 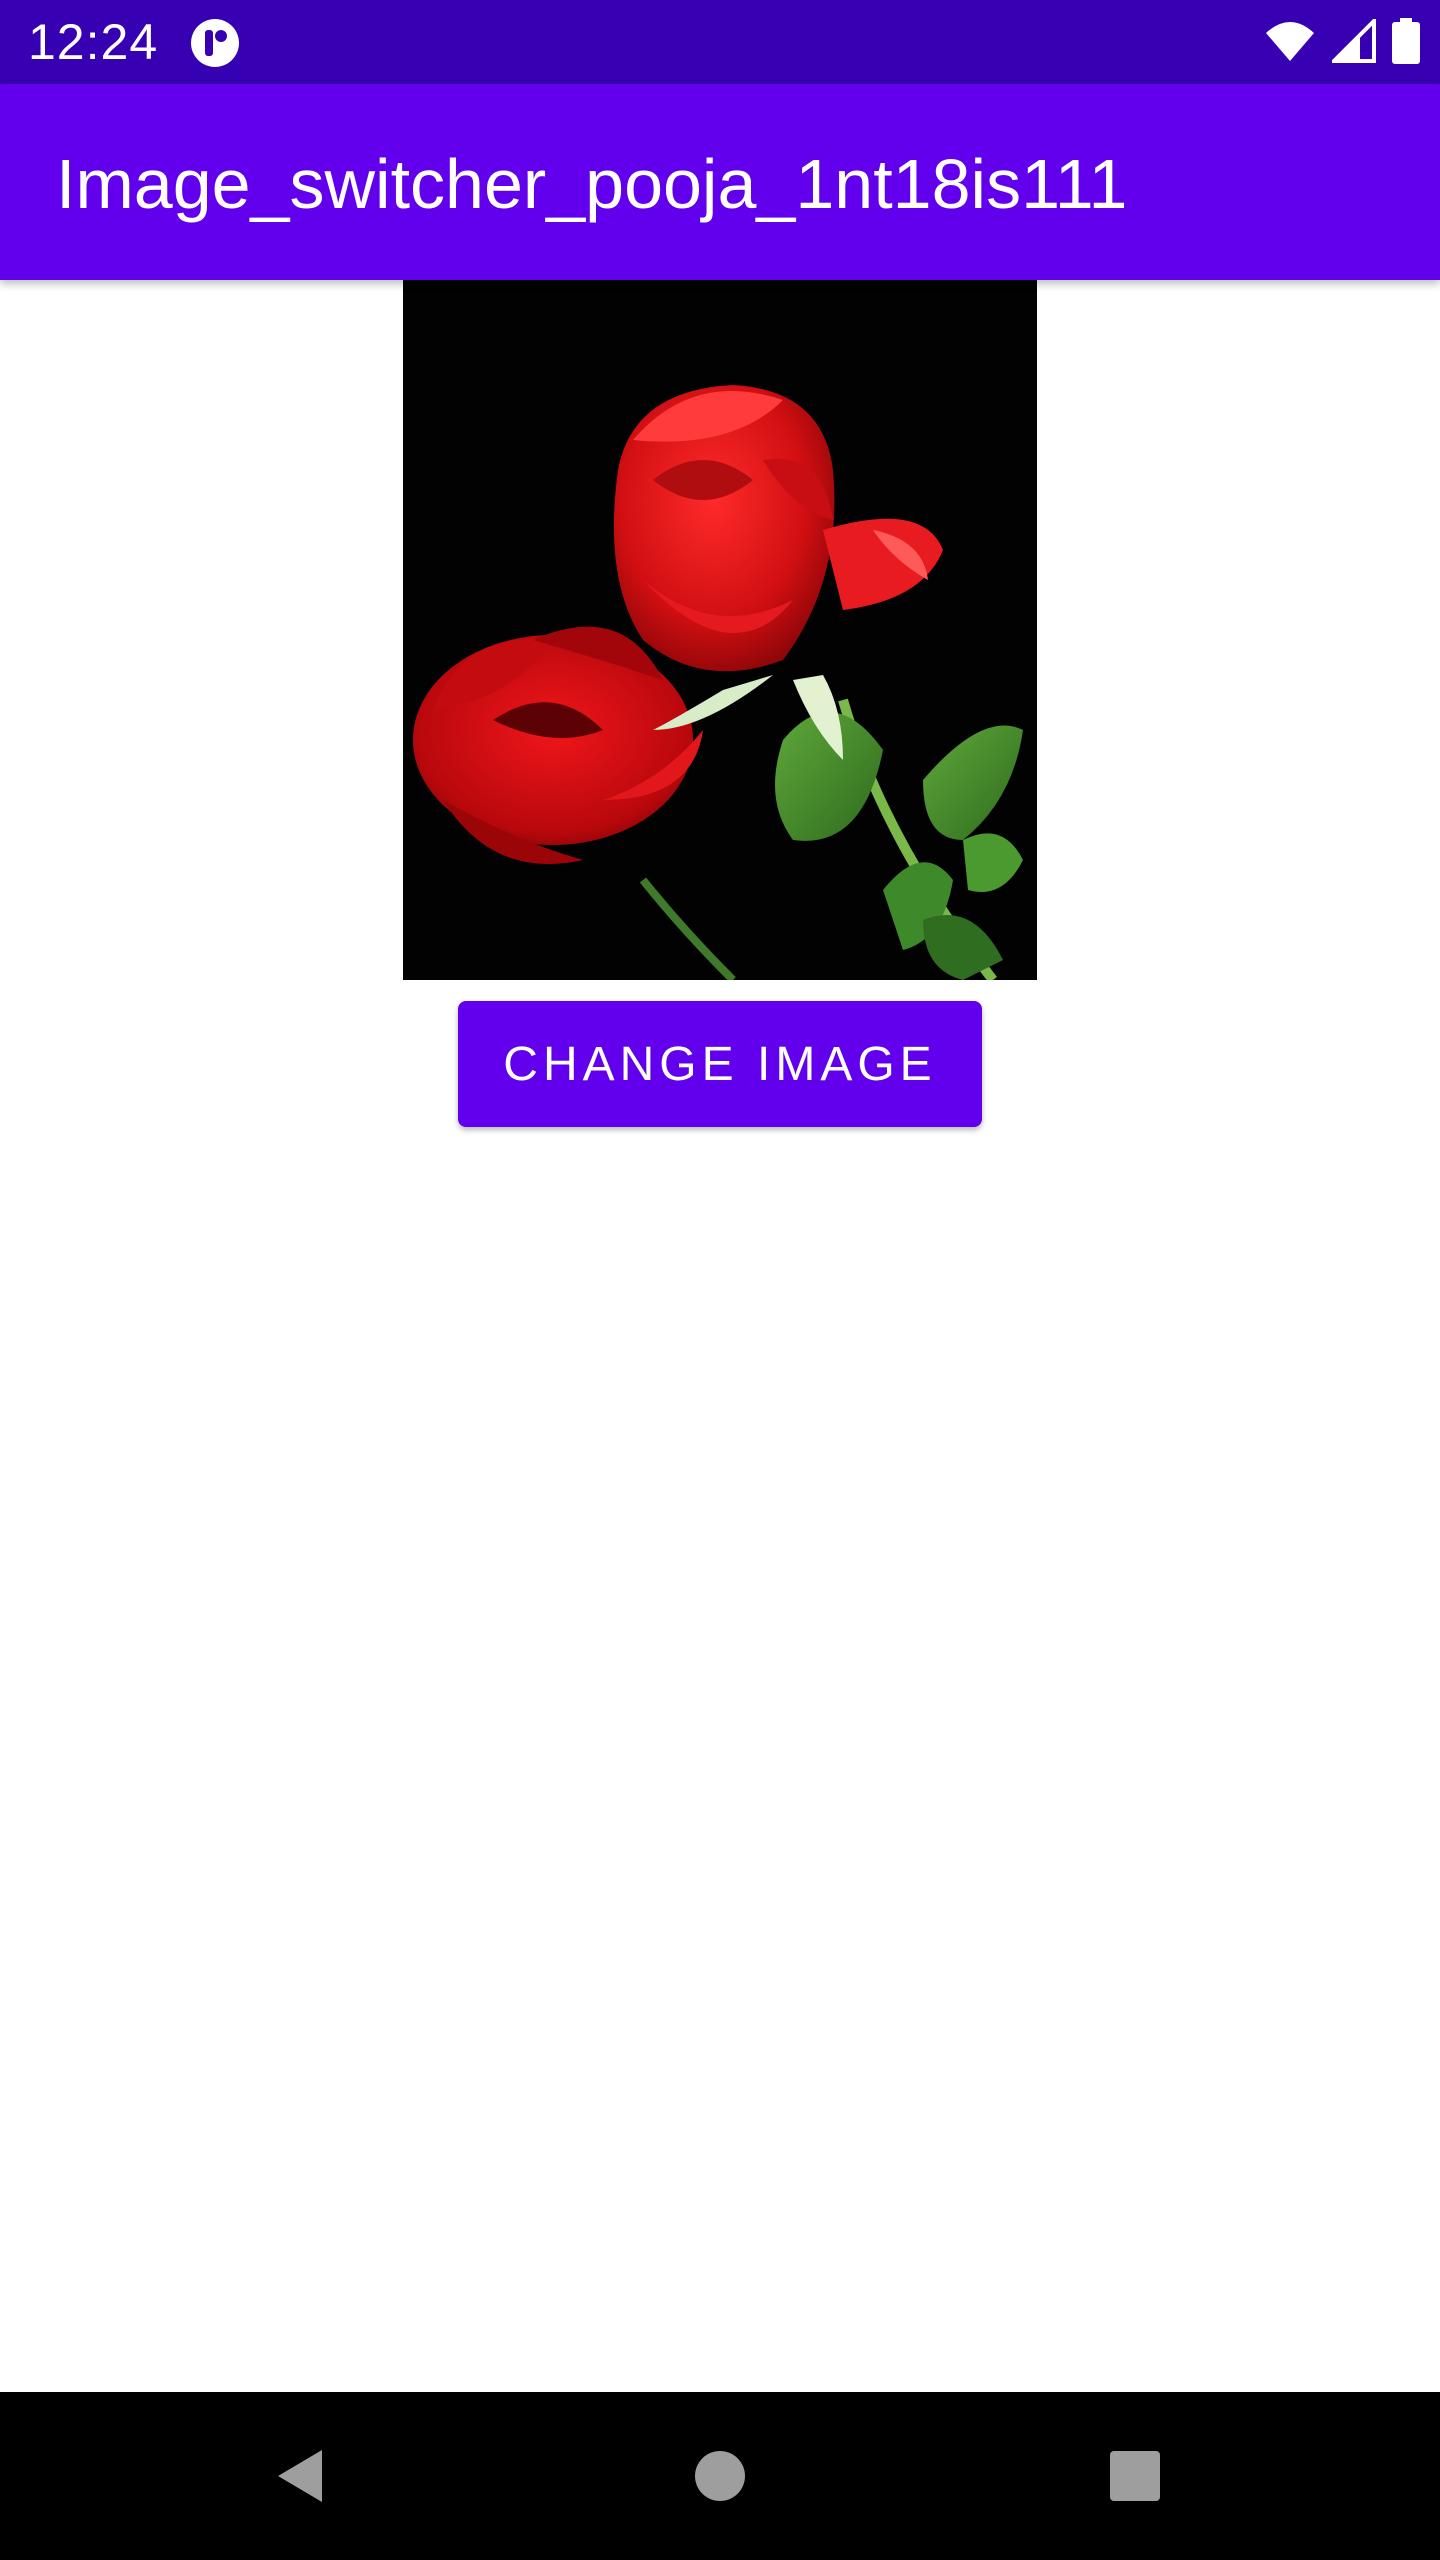 I want to click on back-icon, so click(x=300, y=2476).